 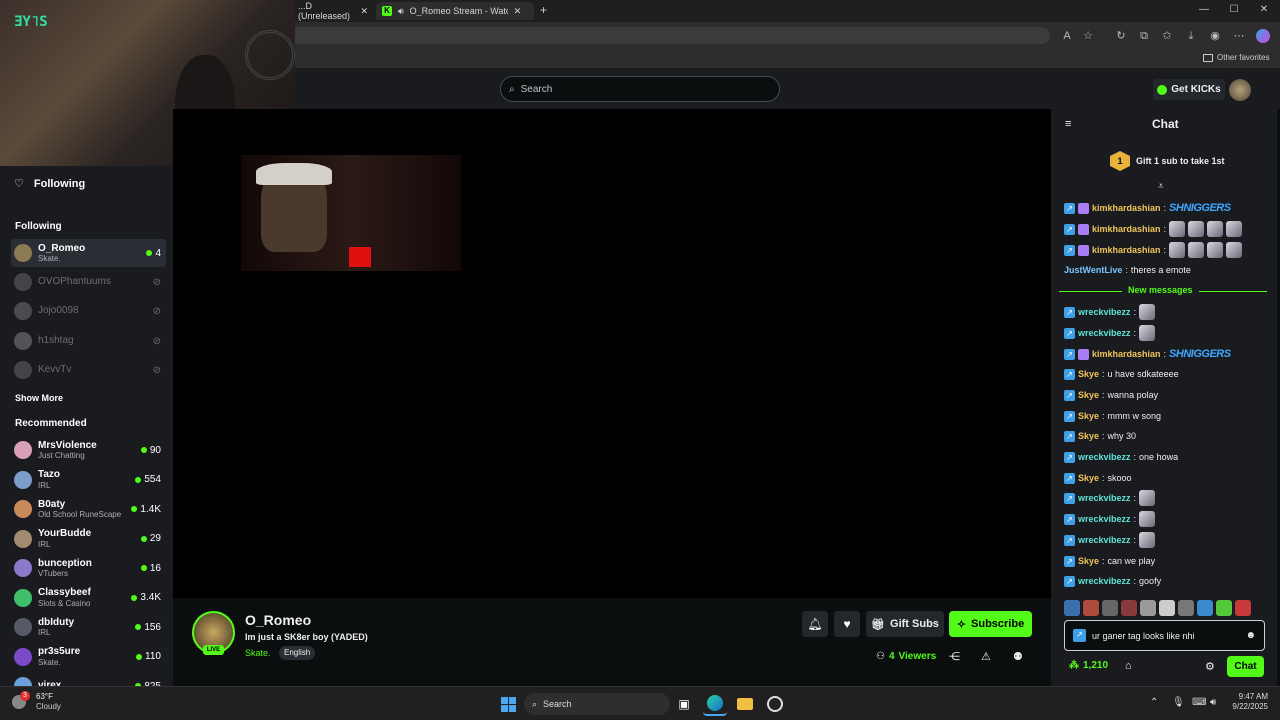 I want to click on follow-heart-icon: ♥, so click(x=847, y=624).